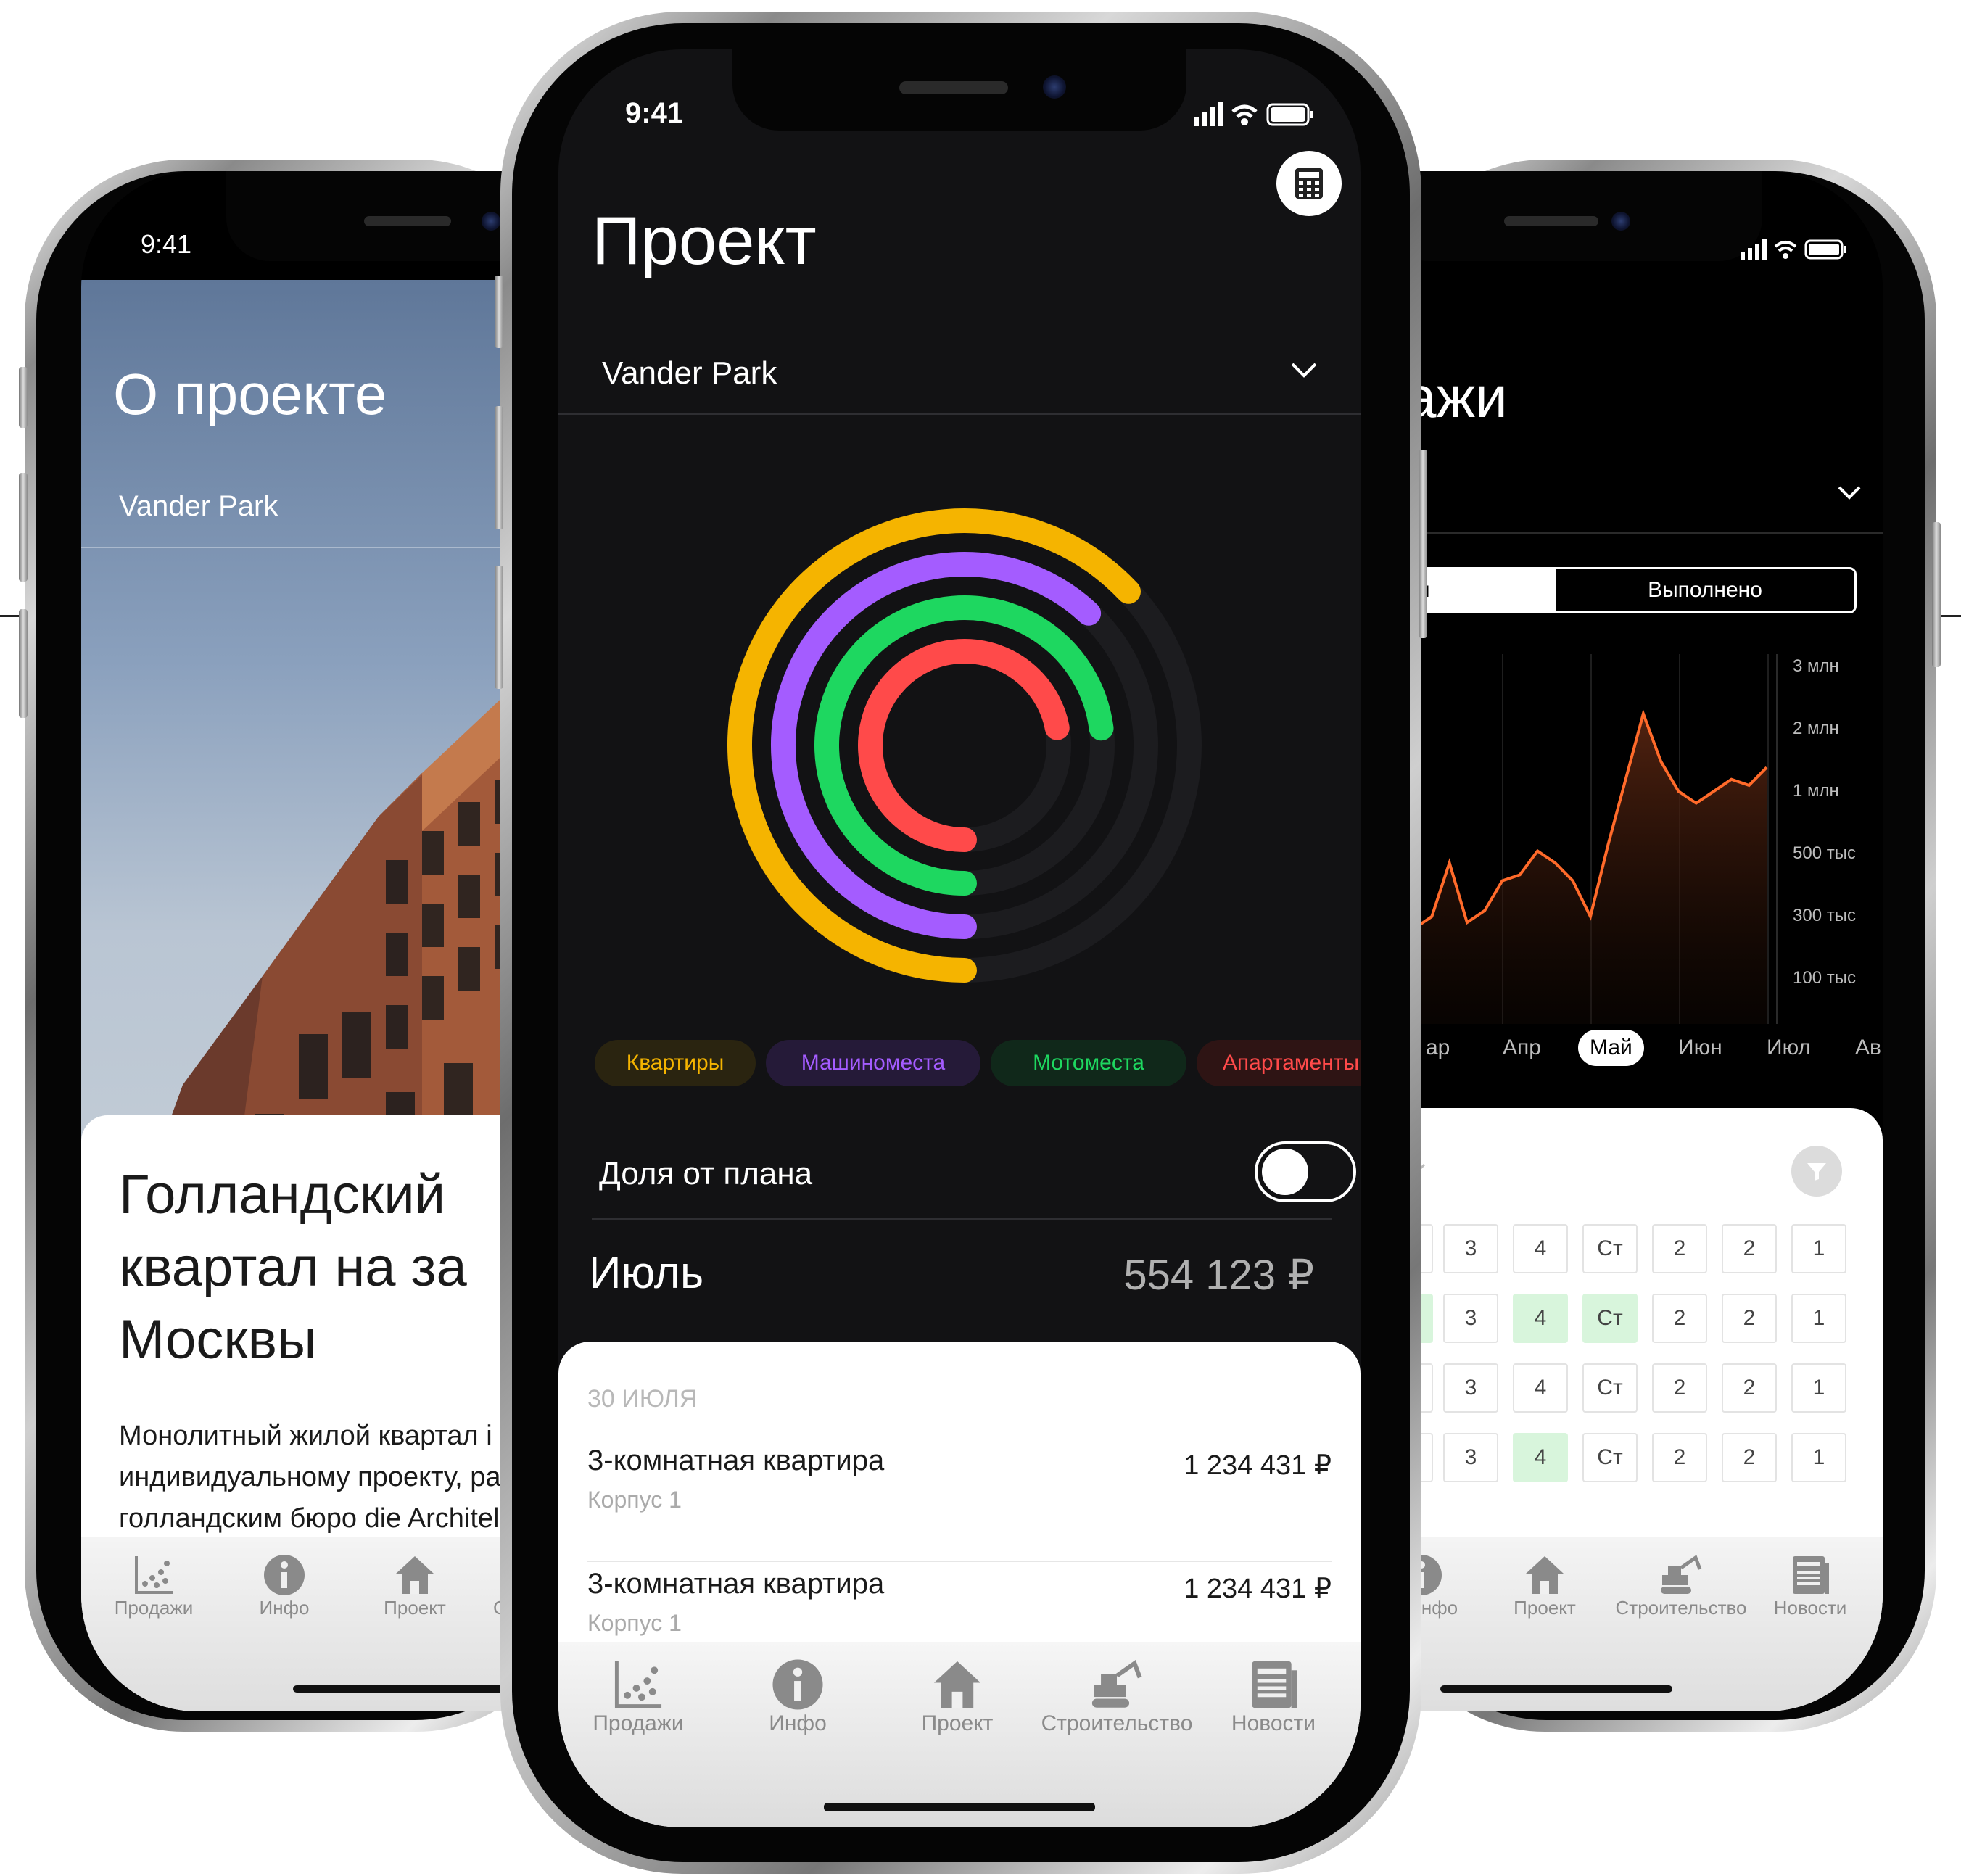 The width and height of the screenshot is (1961, 1876). Describe the element at coordinates (1824, 853) in the screenshot. I see `y-tick-label: 500 тыс` at that location.